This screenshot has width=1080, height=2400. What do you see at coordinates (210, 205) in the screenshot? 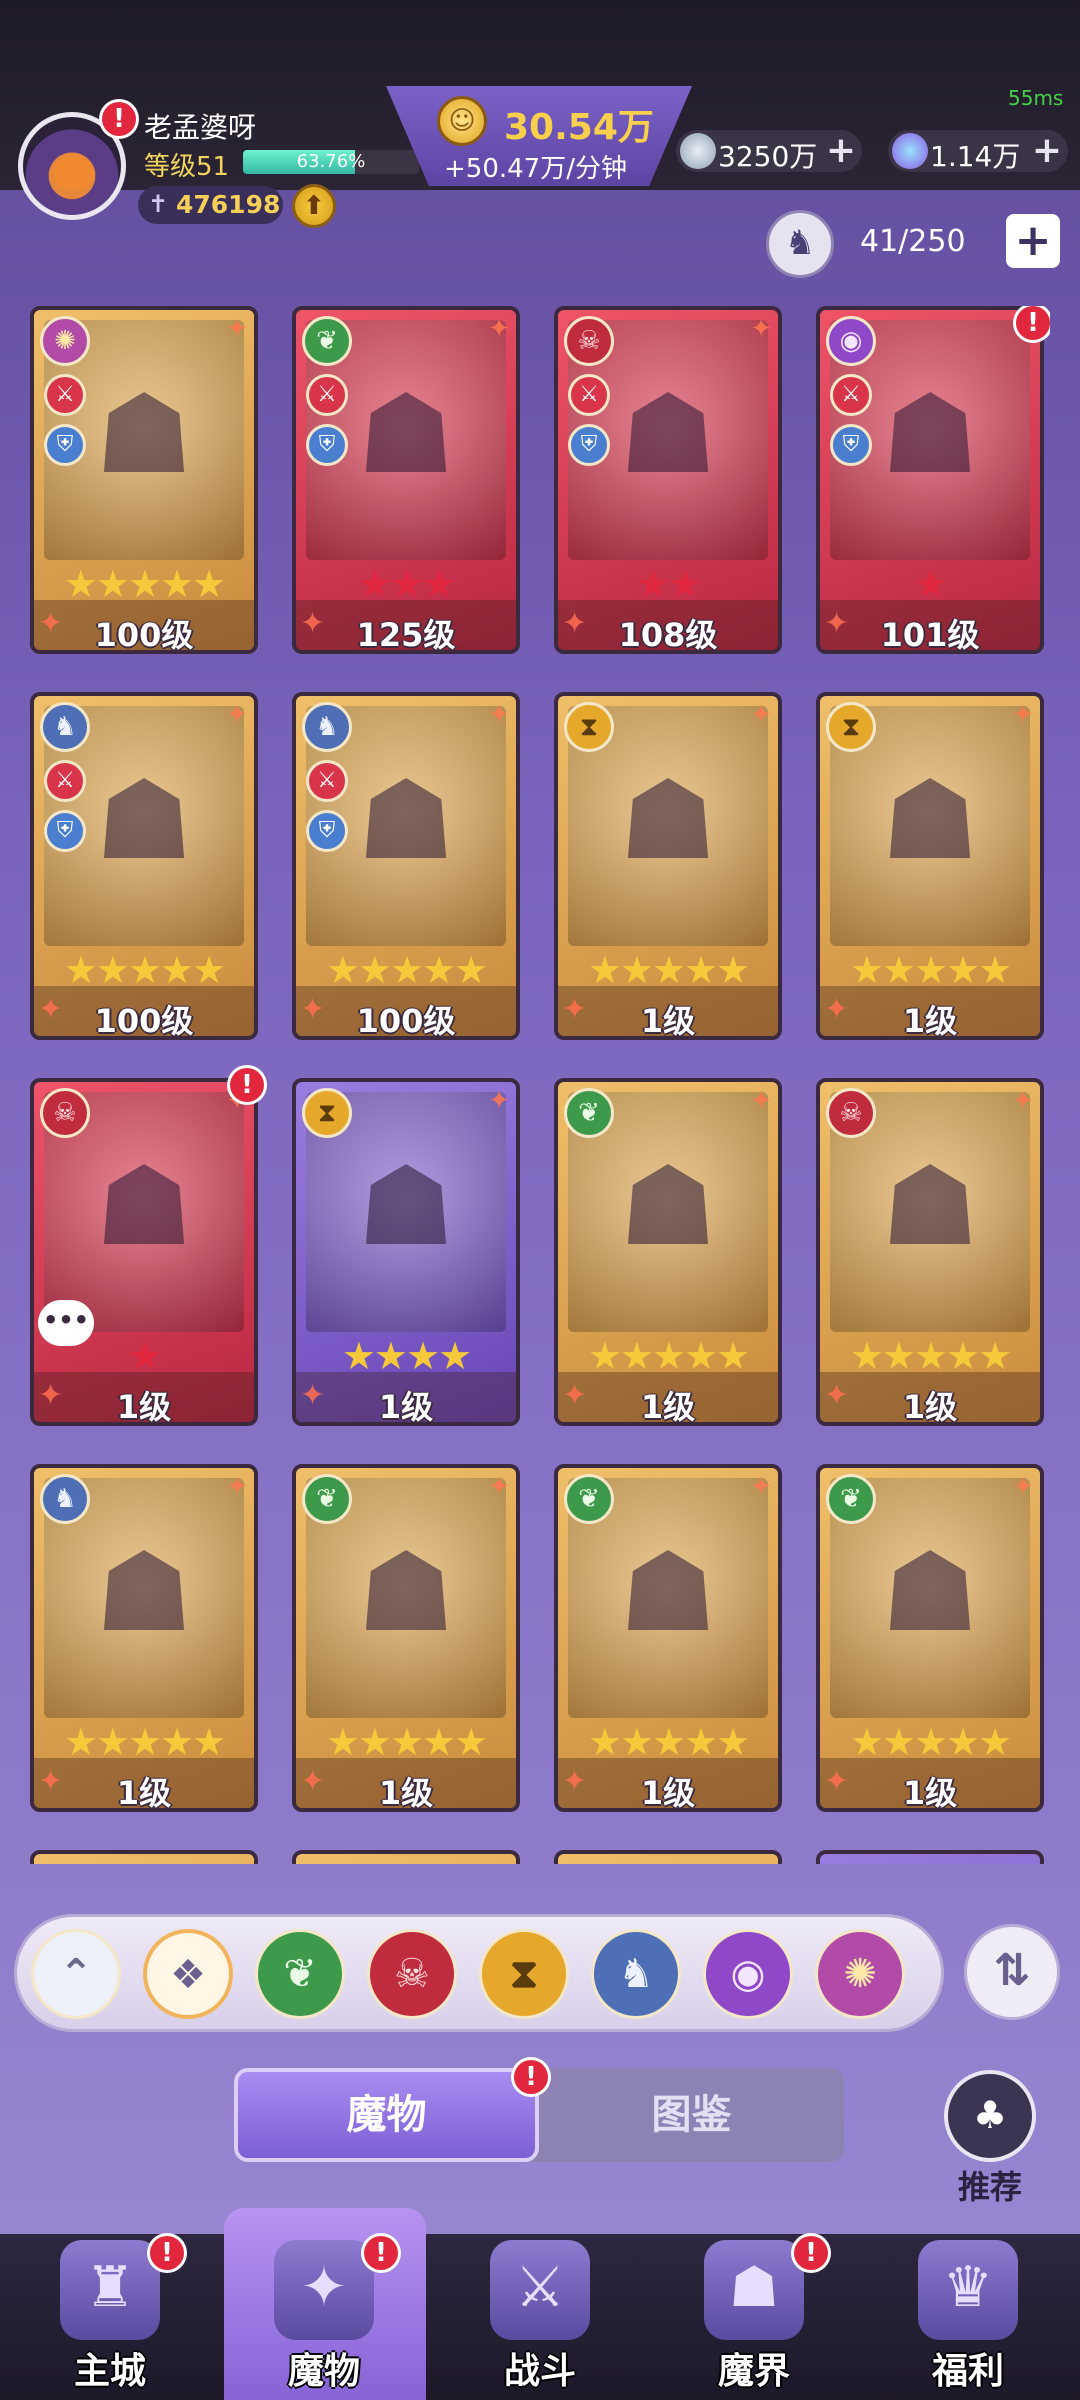
I see `power-badge: ✝ 476198` at bounding box center [210, 205].